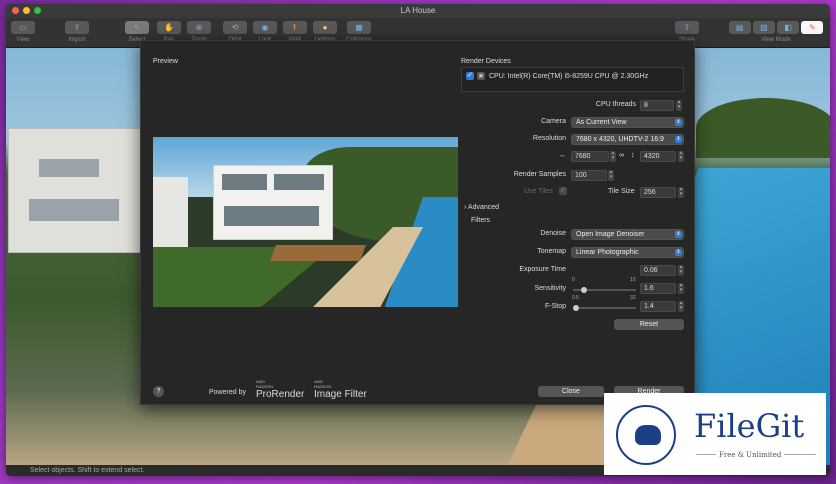 This screenshot has width=836, height=484. I want to click on zoom-window-icon, so click(37, 10).